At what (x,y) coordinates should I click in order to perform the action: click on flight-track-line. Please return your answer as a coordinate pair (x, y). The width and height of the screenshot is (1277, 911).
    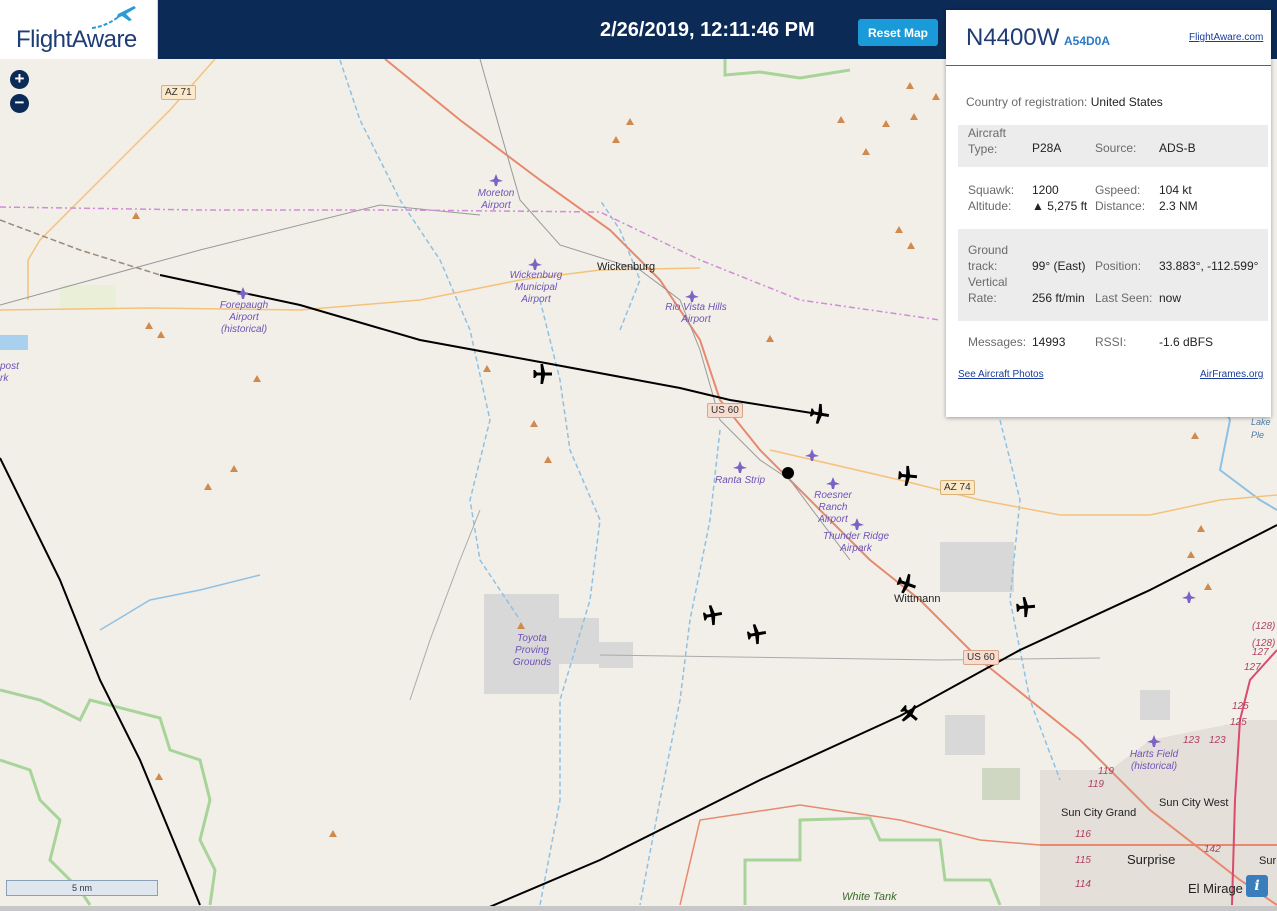
    Looking at the image, I should click on (100, 681).